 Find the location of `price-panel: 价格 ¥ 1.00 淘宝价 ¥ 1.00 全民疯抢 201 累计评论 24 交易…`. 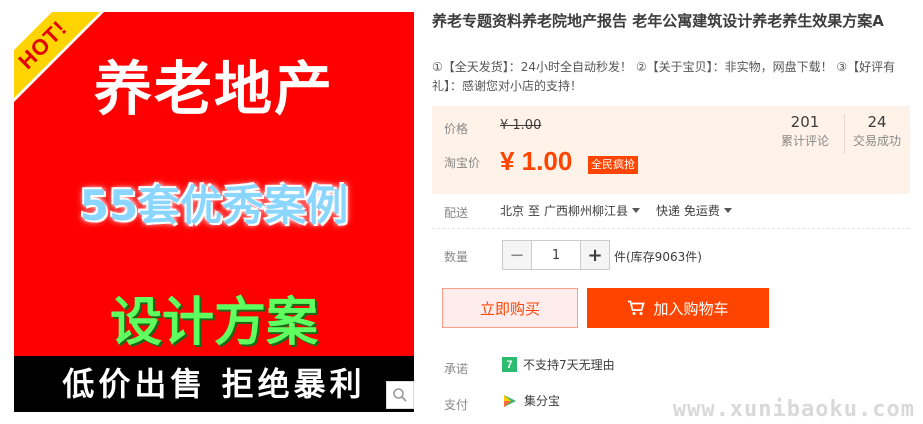

price-panel: 价格 ¥ 1.00 淘宝价 ¥ 1.00 全民疯抢 201 累计评论 24 交易… is located at coordinates (671, 150).